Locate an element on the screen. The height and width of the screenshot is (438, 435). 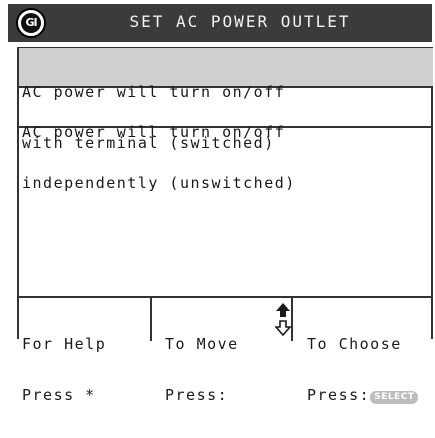
choose-hint-line: Press: SELECT is located at coordinates (363, 395).